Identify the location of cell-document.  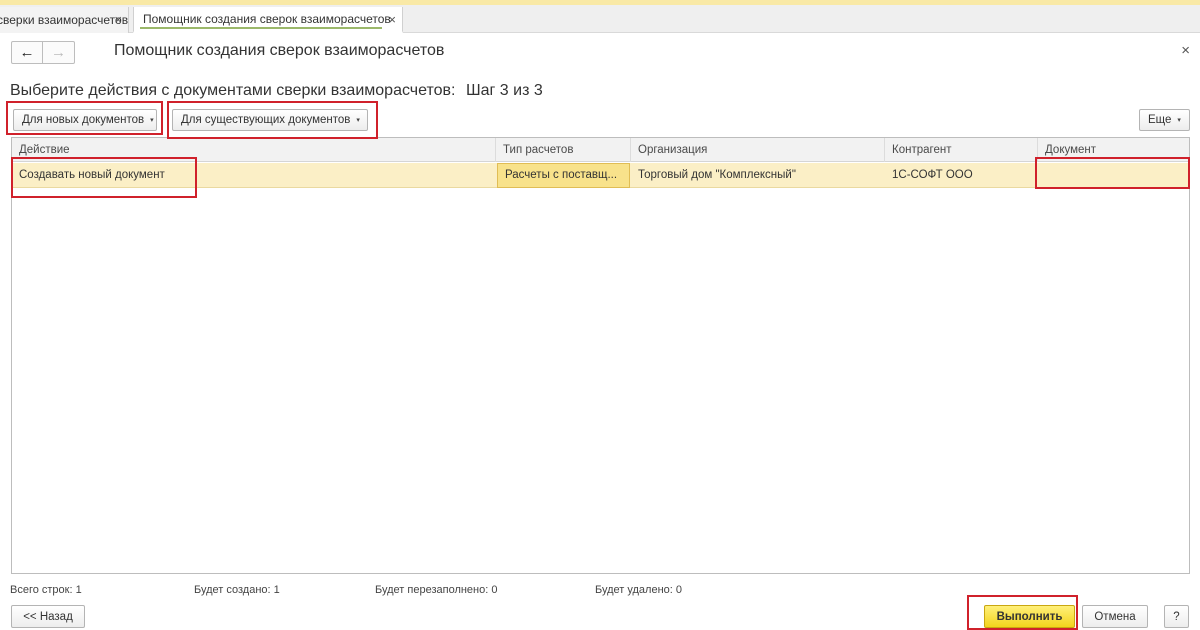
(1114, 175).